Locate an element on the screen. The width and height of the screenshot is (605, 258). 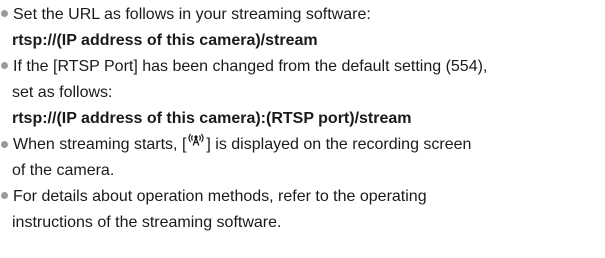
item-text-continued: of the camera. is located at coordinates (63, 170).